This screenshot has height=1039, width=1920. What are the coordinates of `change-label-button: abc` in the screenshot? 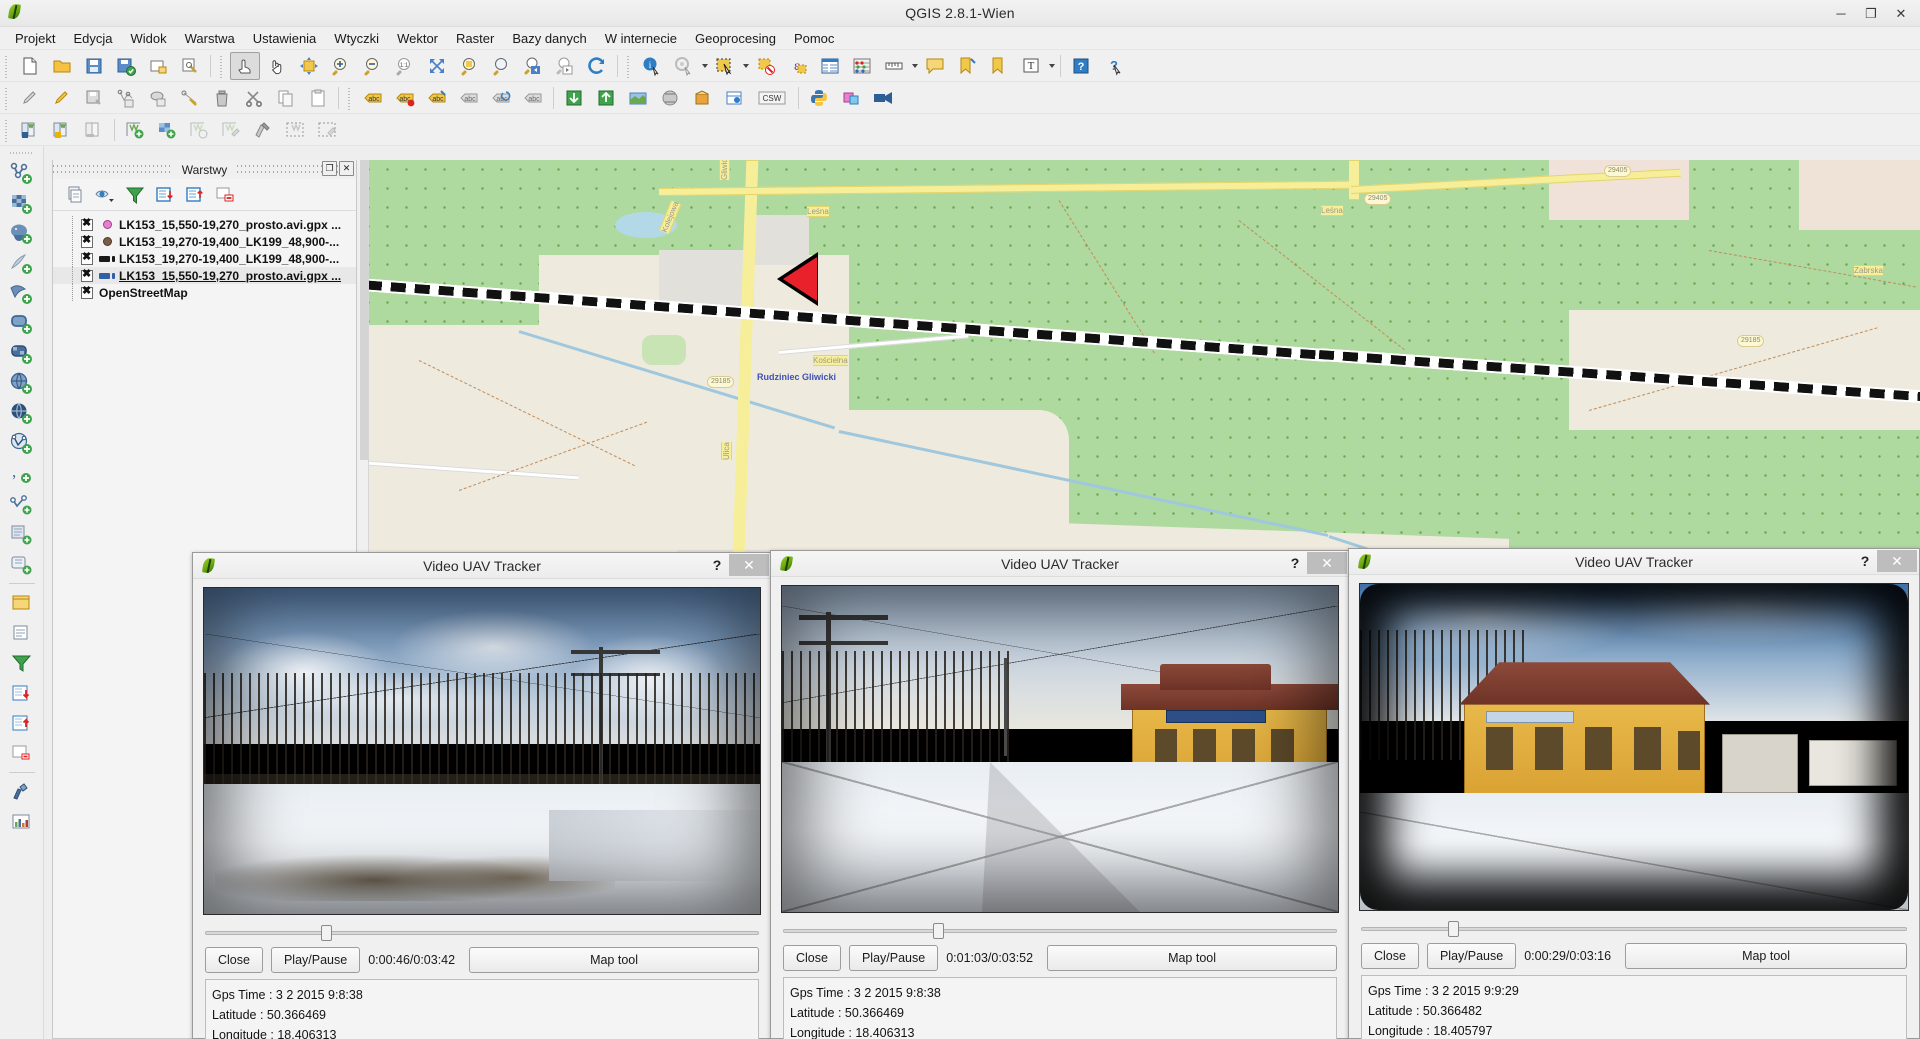 It's located at (533, 98).